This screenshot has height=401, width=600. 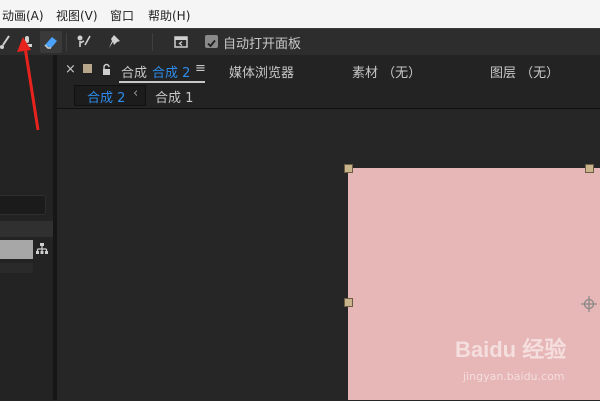 I want to click on baidu-watermark: Baidu 经验 jingyan.baidu.com, so click(x=525, y=362).